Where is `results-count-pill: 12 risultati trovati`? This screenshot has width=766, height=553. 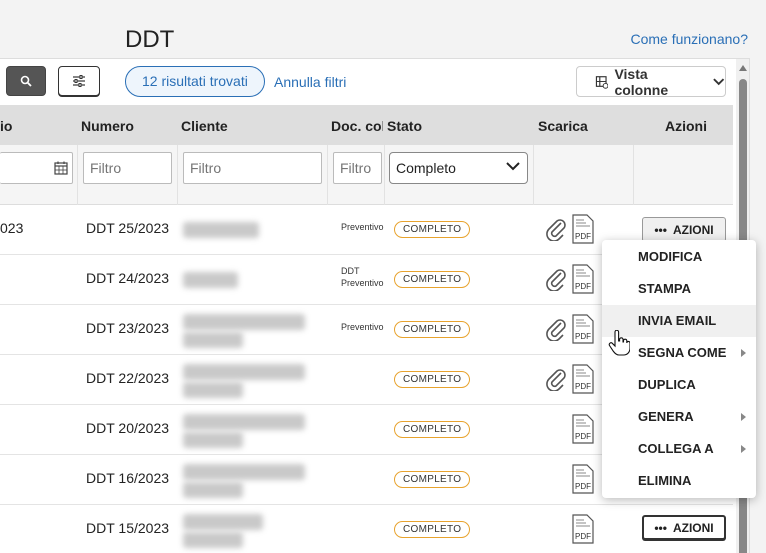
results-count-pill: 12 risultati trovati is located at coordinates (195, 81).